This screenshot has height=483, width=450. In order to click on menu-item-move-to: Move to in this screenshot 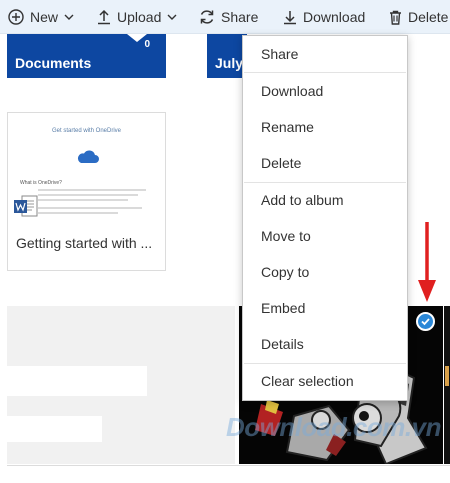, I will do `click(325, 236)`.